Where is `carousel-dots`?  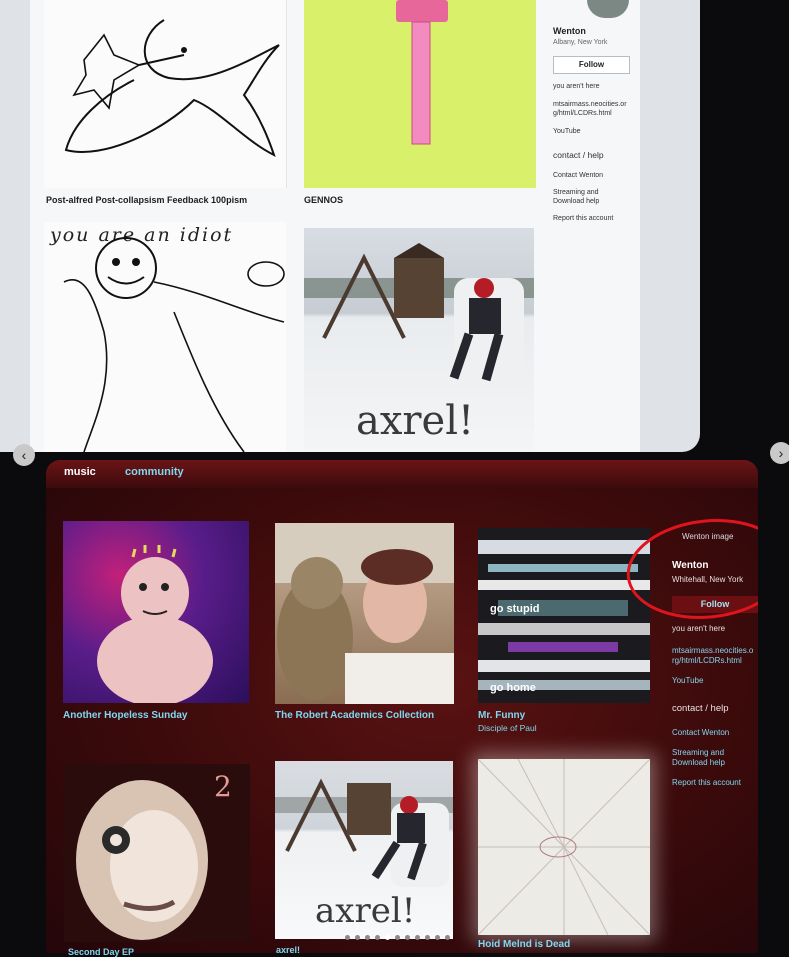
carousel-dots is located at coordinates (405, 938).